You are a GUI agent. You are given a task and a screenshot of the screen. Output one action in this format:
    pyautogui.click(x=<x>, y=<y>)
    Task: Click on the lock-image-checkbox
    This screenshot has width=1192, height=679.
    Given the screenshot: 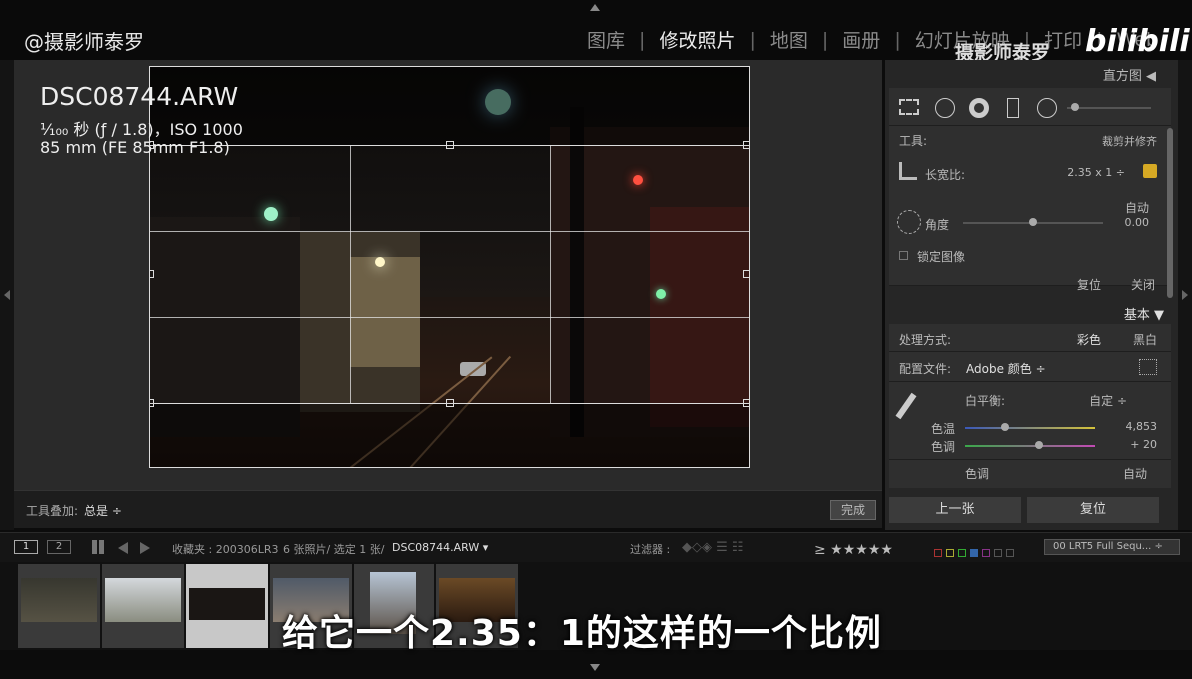 What is the action you would take?
    pyautogui.click(x=903, y=255)
    